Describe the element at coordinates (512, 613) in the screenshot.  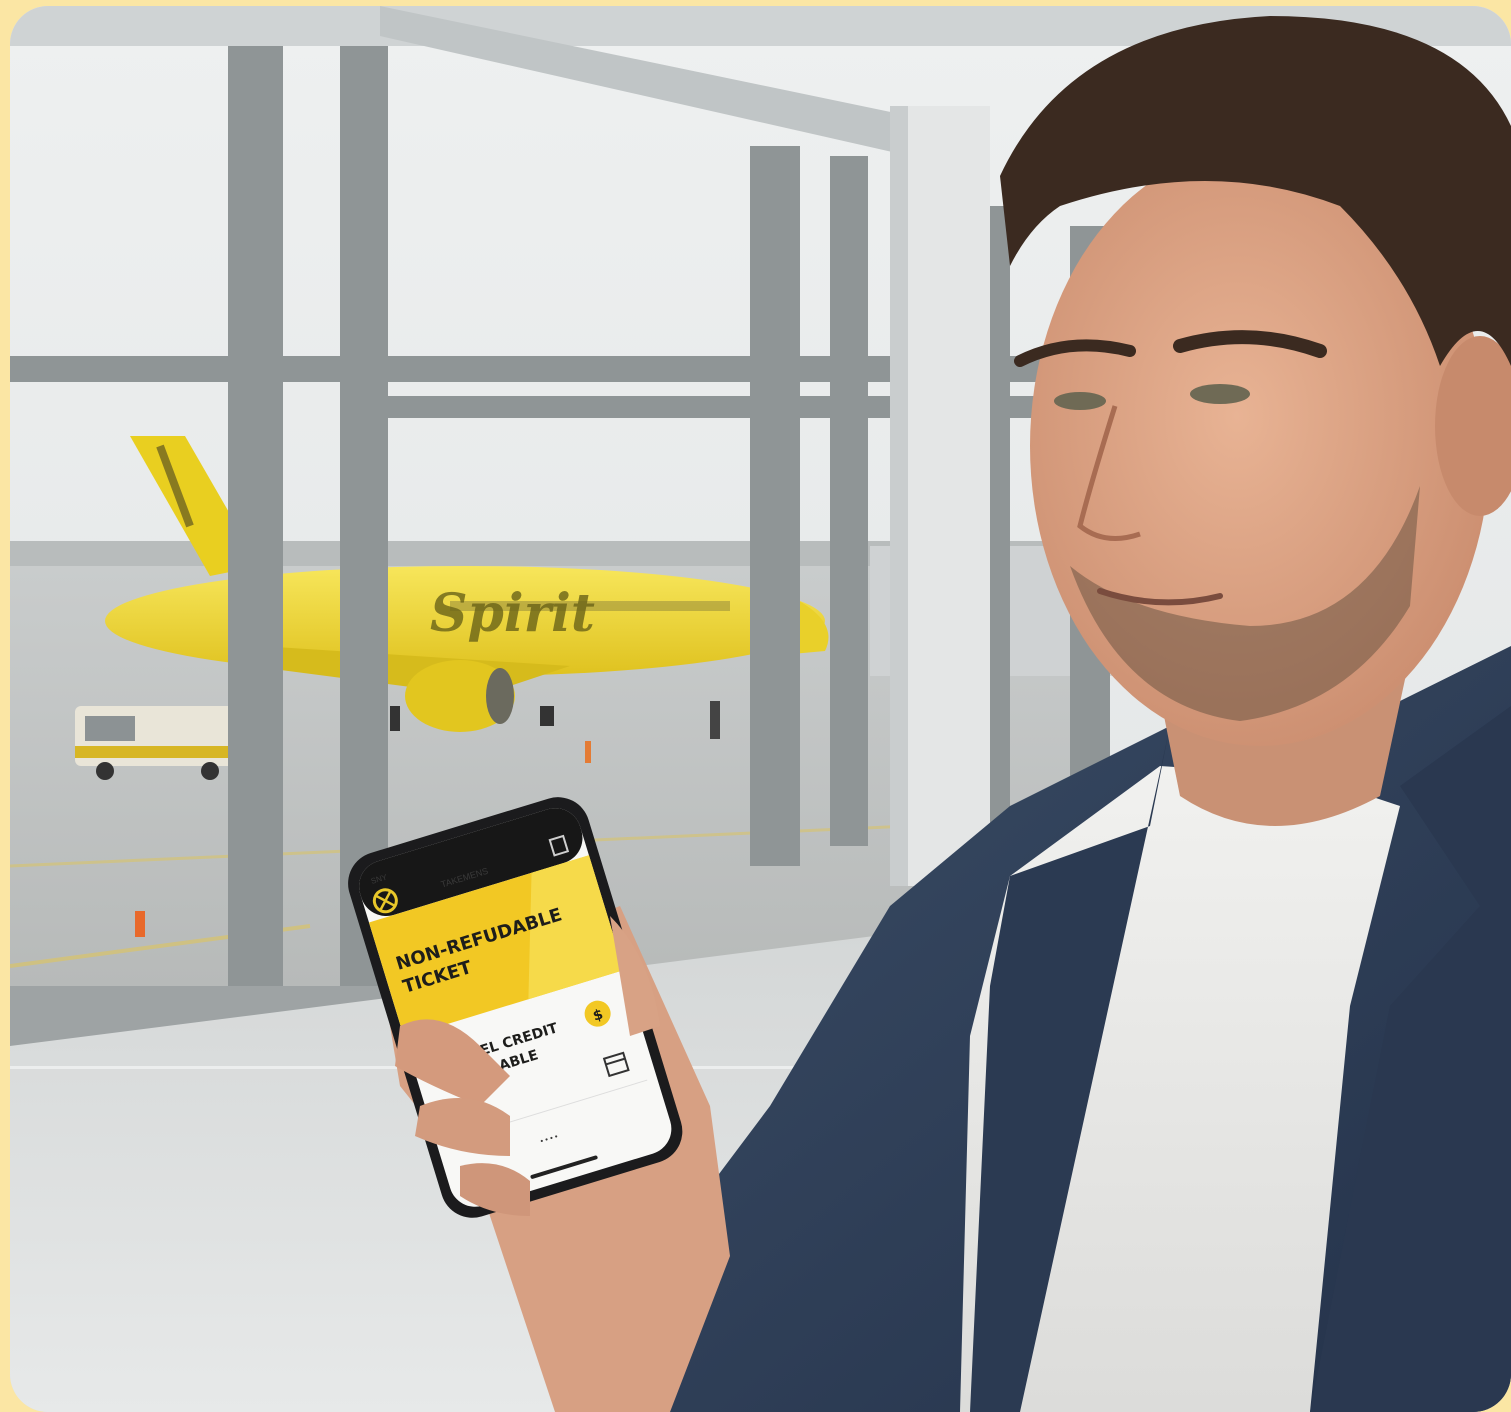
I see `airplane-livery-text: Spirit` at that location.